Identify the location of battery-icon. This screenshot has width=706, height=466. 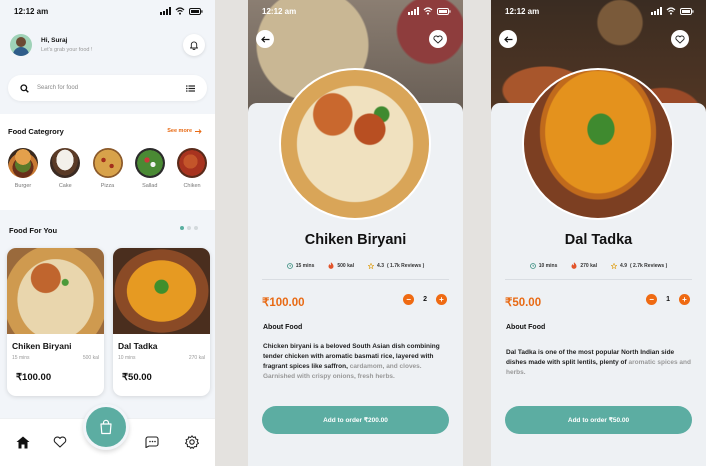
(444, 11).